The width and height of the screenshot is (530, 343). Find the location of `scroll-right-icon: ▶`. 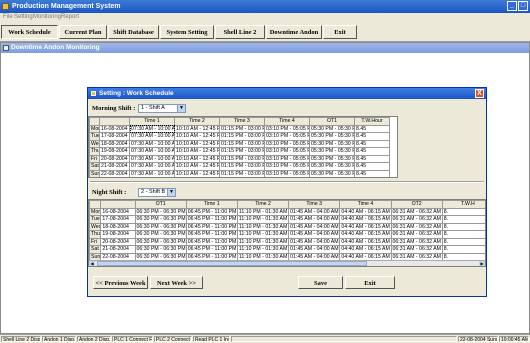

scroll-right-icon: ▶ is located at coordinates (482, 263).